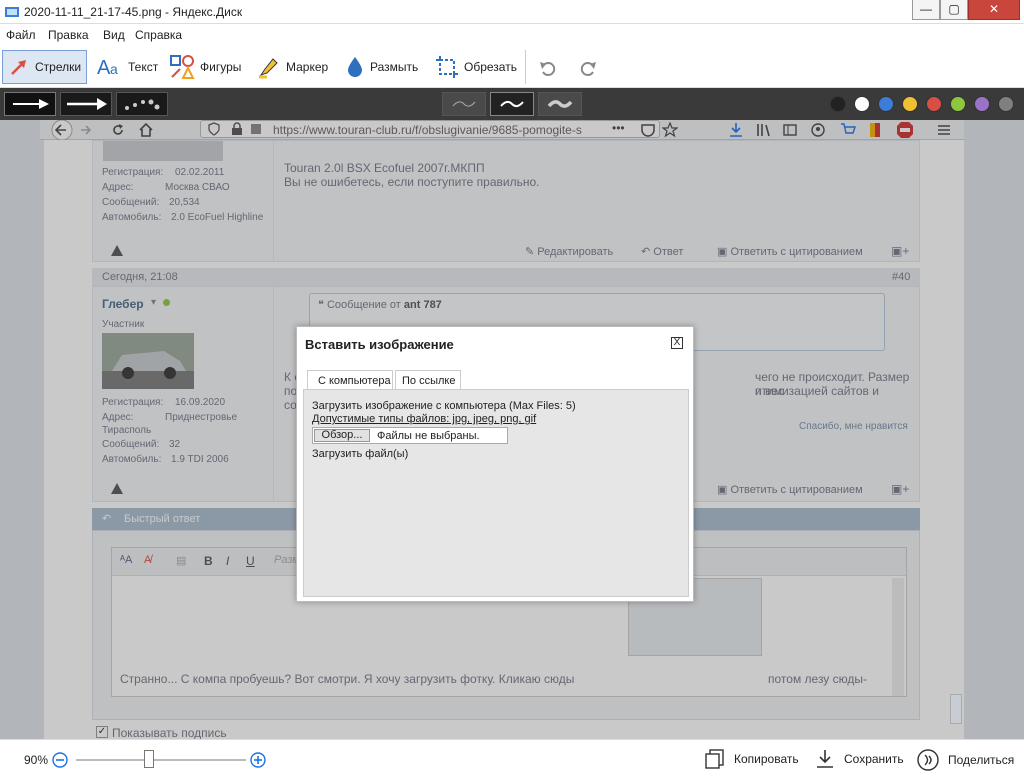 This screenshot has height=781, width=1024. What do you see at coordinates (766, 759) in the screenshot?
I see `copy-label: Копировать` at bounding box center [766, 759].